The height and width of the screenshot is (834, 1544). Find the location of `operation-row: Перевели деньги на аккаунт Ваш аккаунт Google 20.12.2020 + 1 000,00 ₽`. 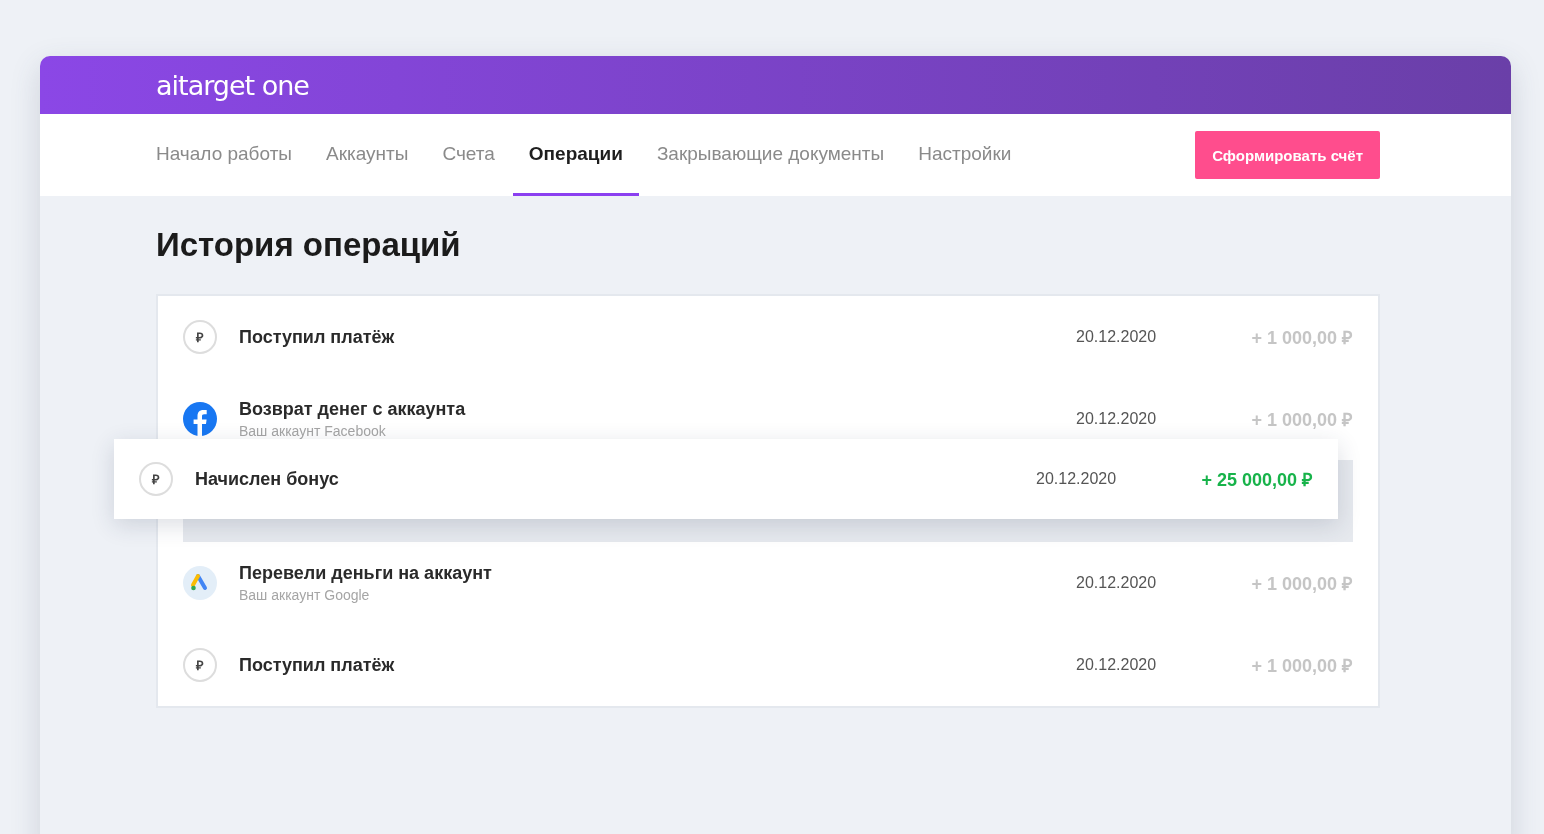

operation-row: Перевели деньги на аккаунт Ваш аккаунт Google 20.12.2020 + 1 000,00 ₽ is located at coordinates (768, 583).